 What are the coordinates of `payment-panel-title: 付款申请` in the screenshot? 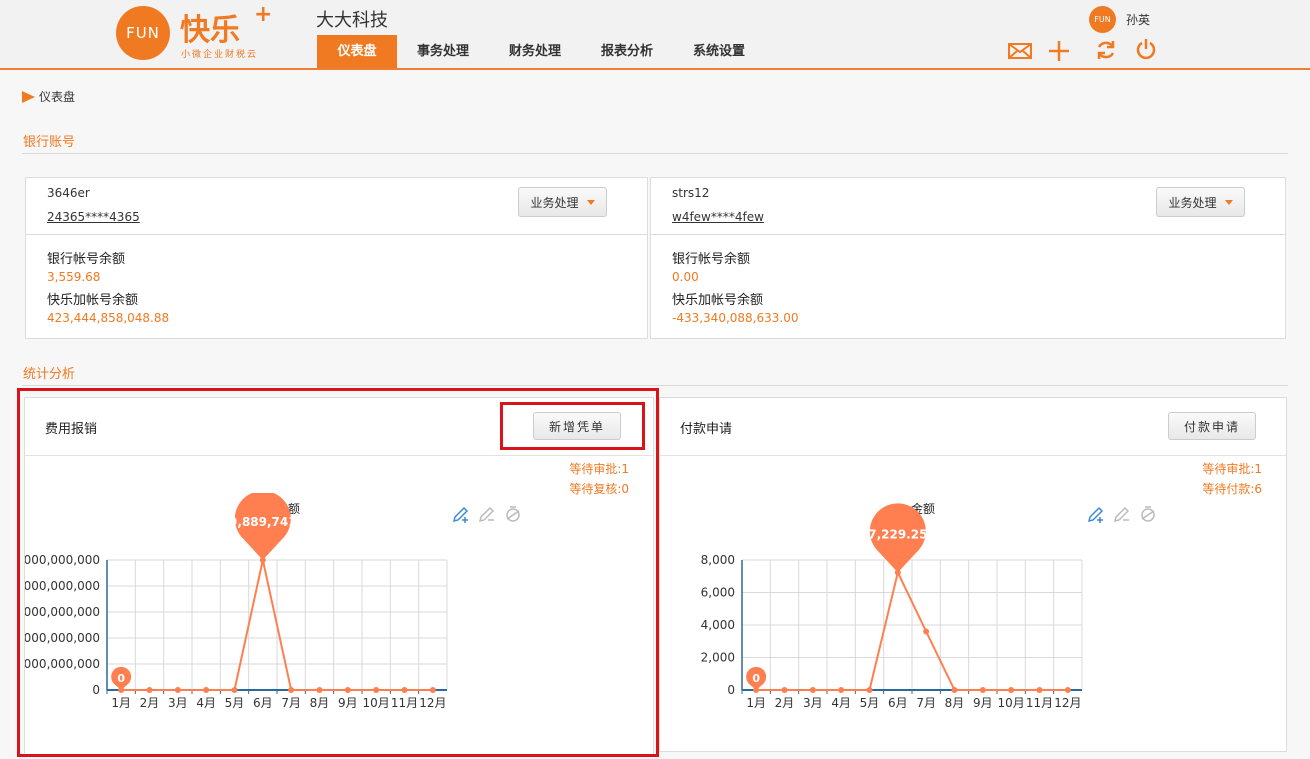 It's located at (706, 429).